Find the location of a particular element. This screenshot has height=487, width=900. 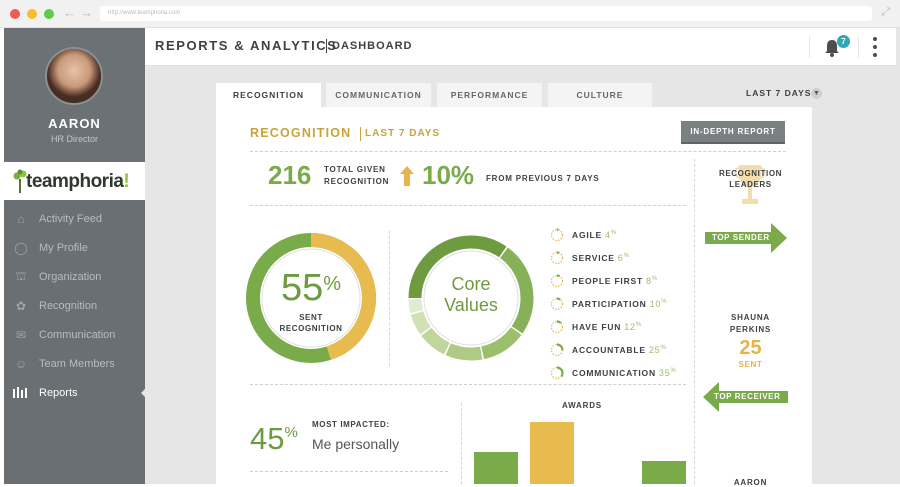

title-divider is located at coordinates (360, 134).